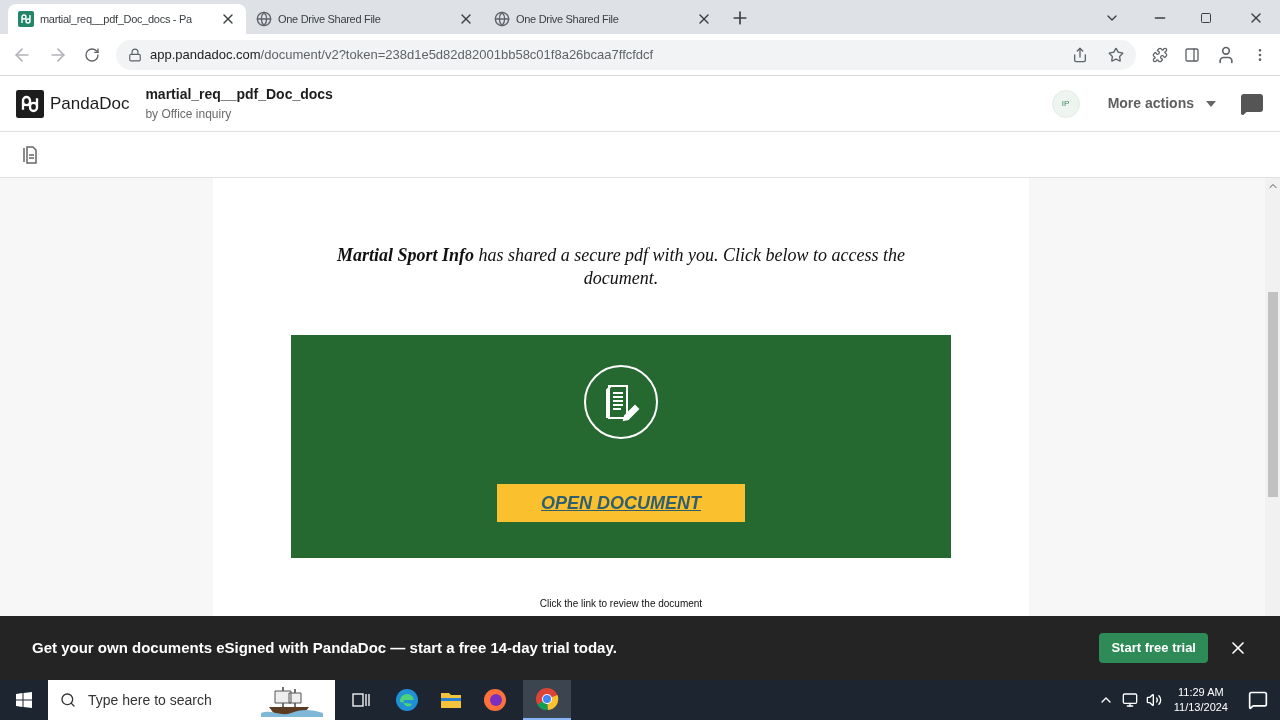 This screenshot has width=1280, height=720. What do you see at coordinates (1272, 394) in the screenshot?
I see `scrollbar-thumb` at bounding box center [1272, 394].